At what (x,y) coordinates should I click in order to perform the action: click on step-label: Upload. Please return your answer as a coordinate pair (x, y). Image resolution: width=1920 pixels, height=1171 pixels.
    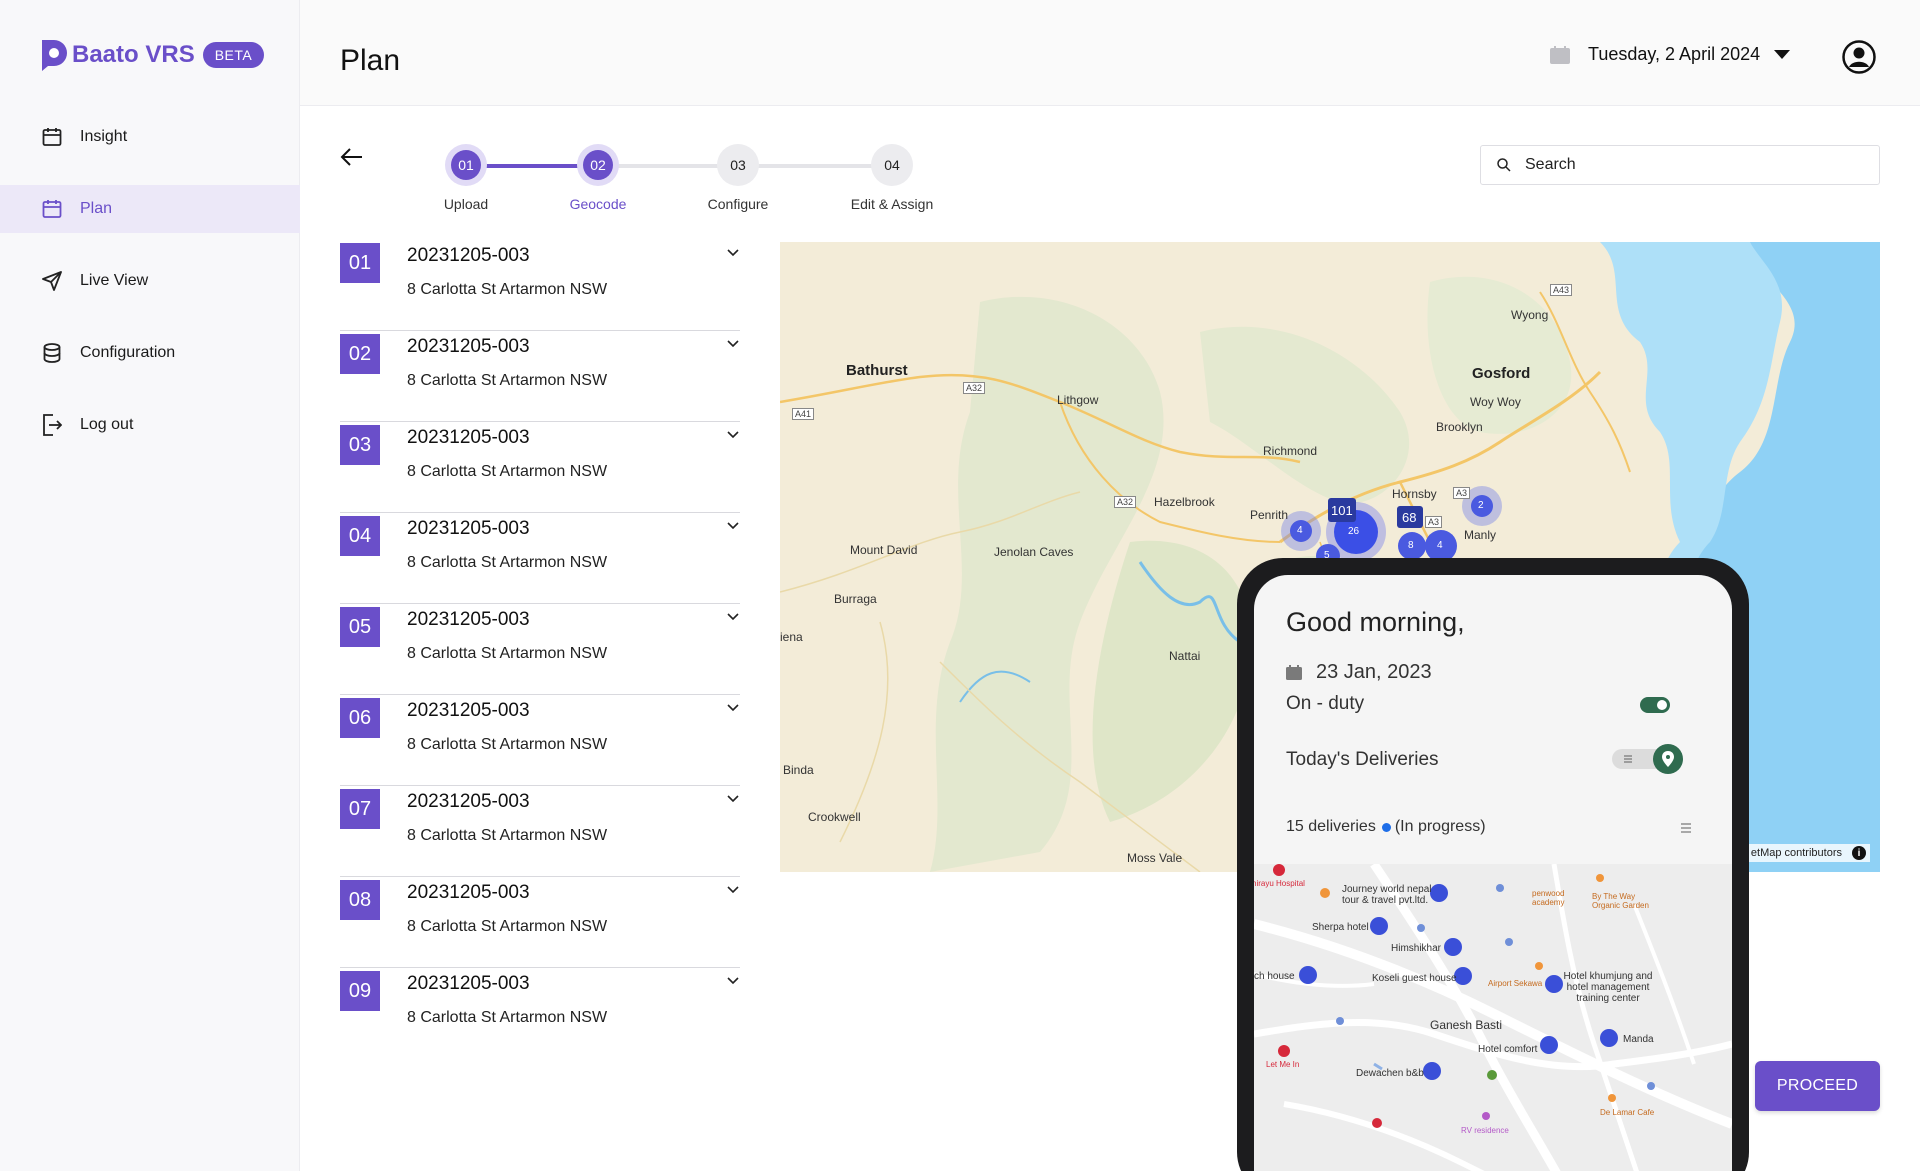
    Looking at the image, I should click on (466, 204).